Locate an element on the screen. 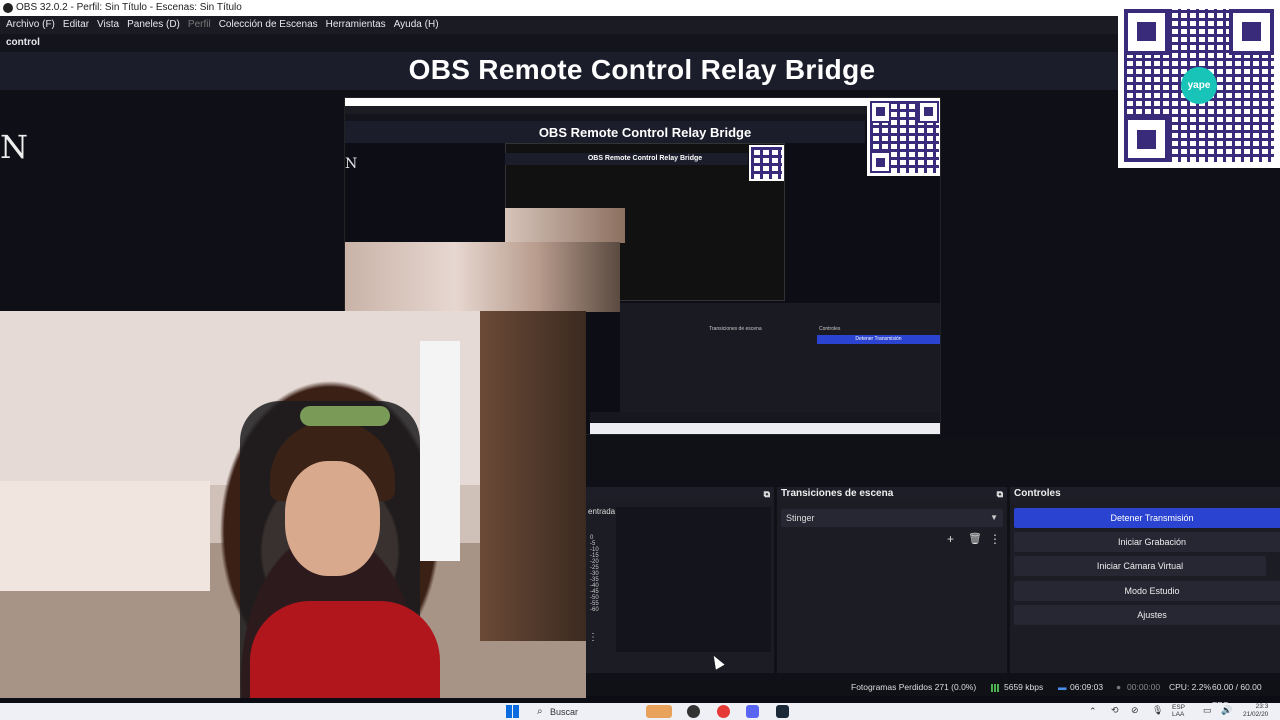 The height and width of the screenshot is (720, 1280). taskbar-widget-icon is located at coordinates (659, 711).